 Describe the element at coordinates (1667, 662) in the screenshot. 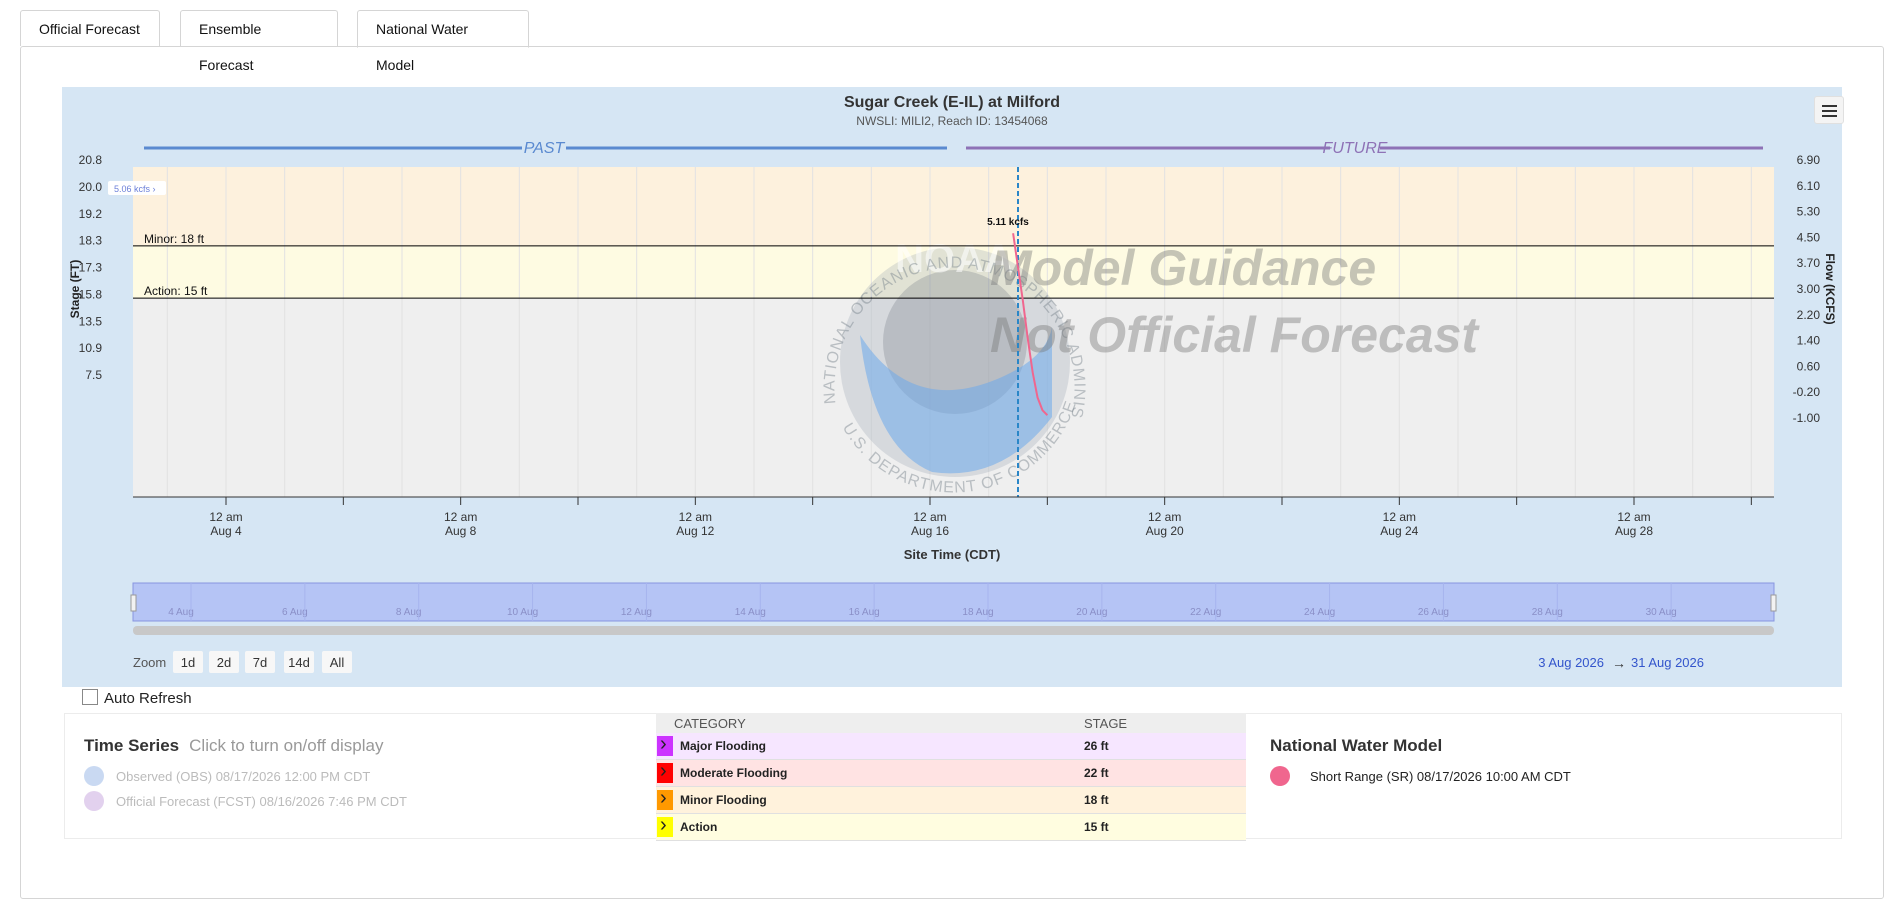

I see `range-to-input: 31 Aug 2026` at that location.